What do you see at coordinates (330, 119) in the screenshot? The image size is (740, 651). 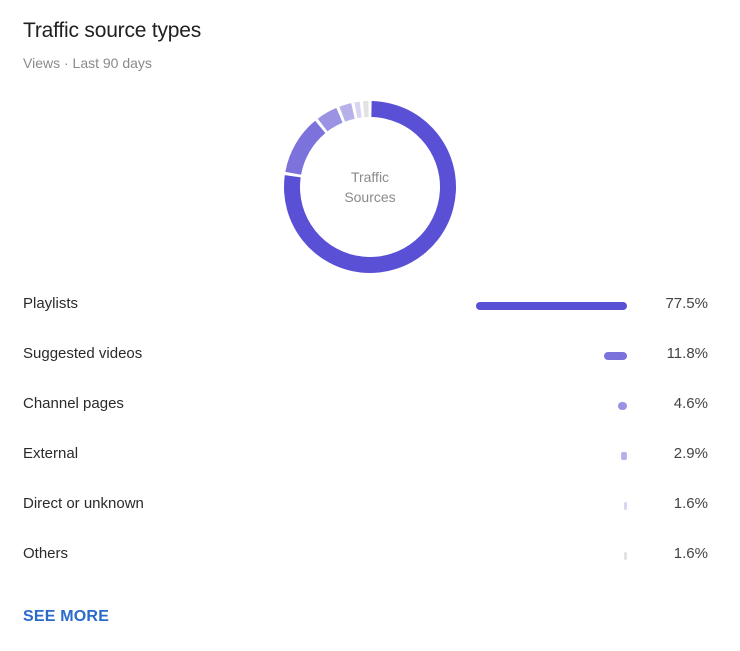 I see `donut-segment-channel-pages` at bounding box center [330, 119].